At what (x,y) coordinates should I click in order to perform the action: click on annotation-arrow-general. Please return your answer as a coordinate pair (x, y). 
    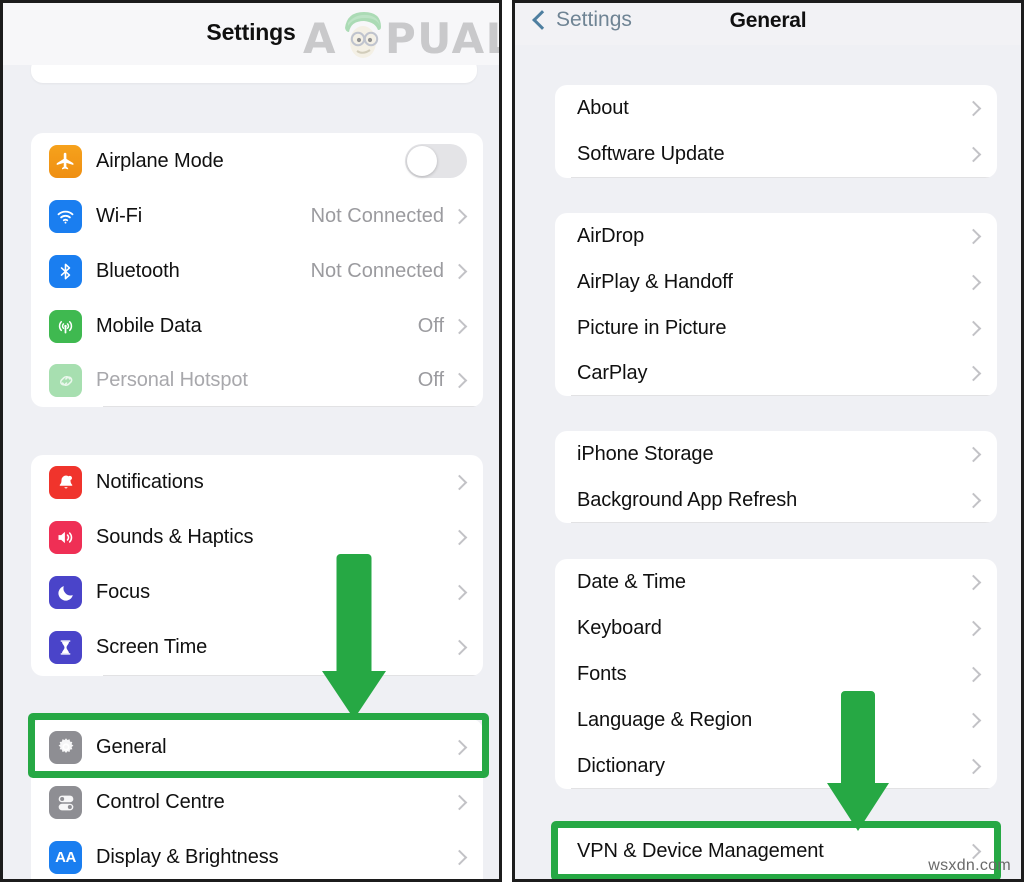
    Looking at the image, I should click on (354, 636).